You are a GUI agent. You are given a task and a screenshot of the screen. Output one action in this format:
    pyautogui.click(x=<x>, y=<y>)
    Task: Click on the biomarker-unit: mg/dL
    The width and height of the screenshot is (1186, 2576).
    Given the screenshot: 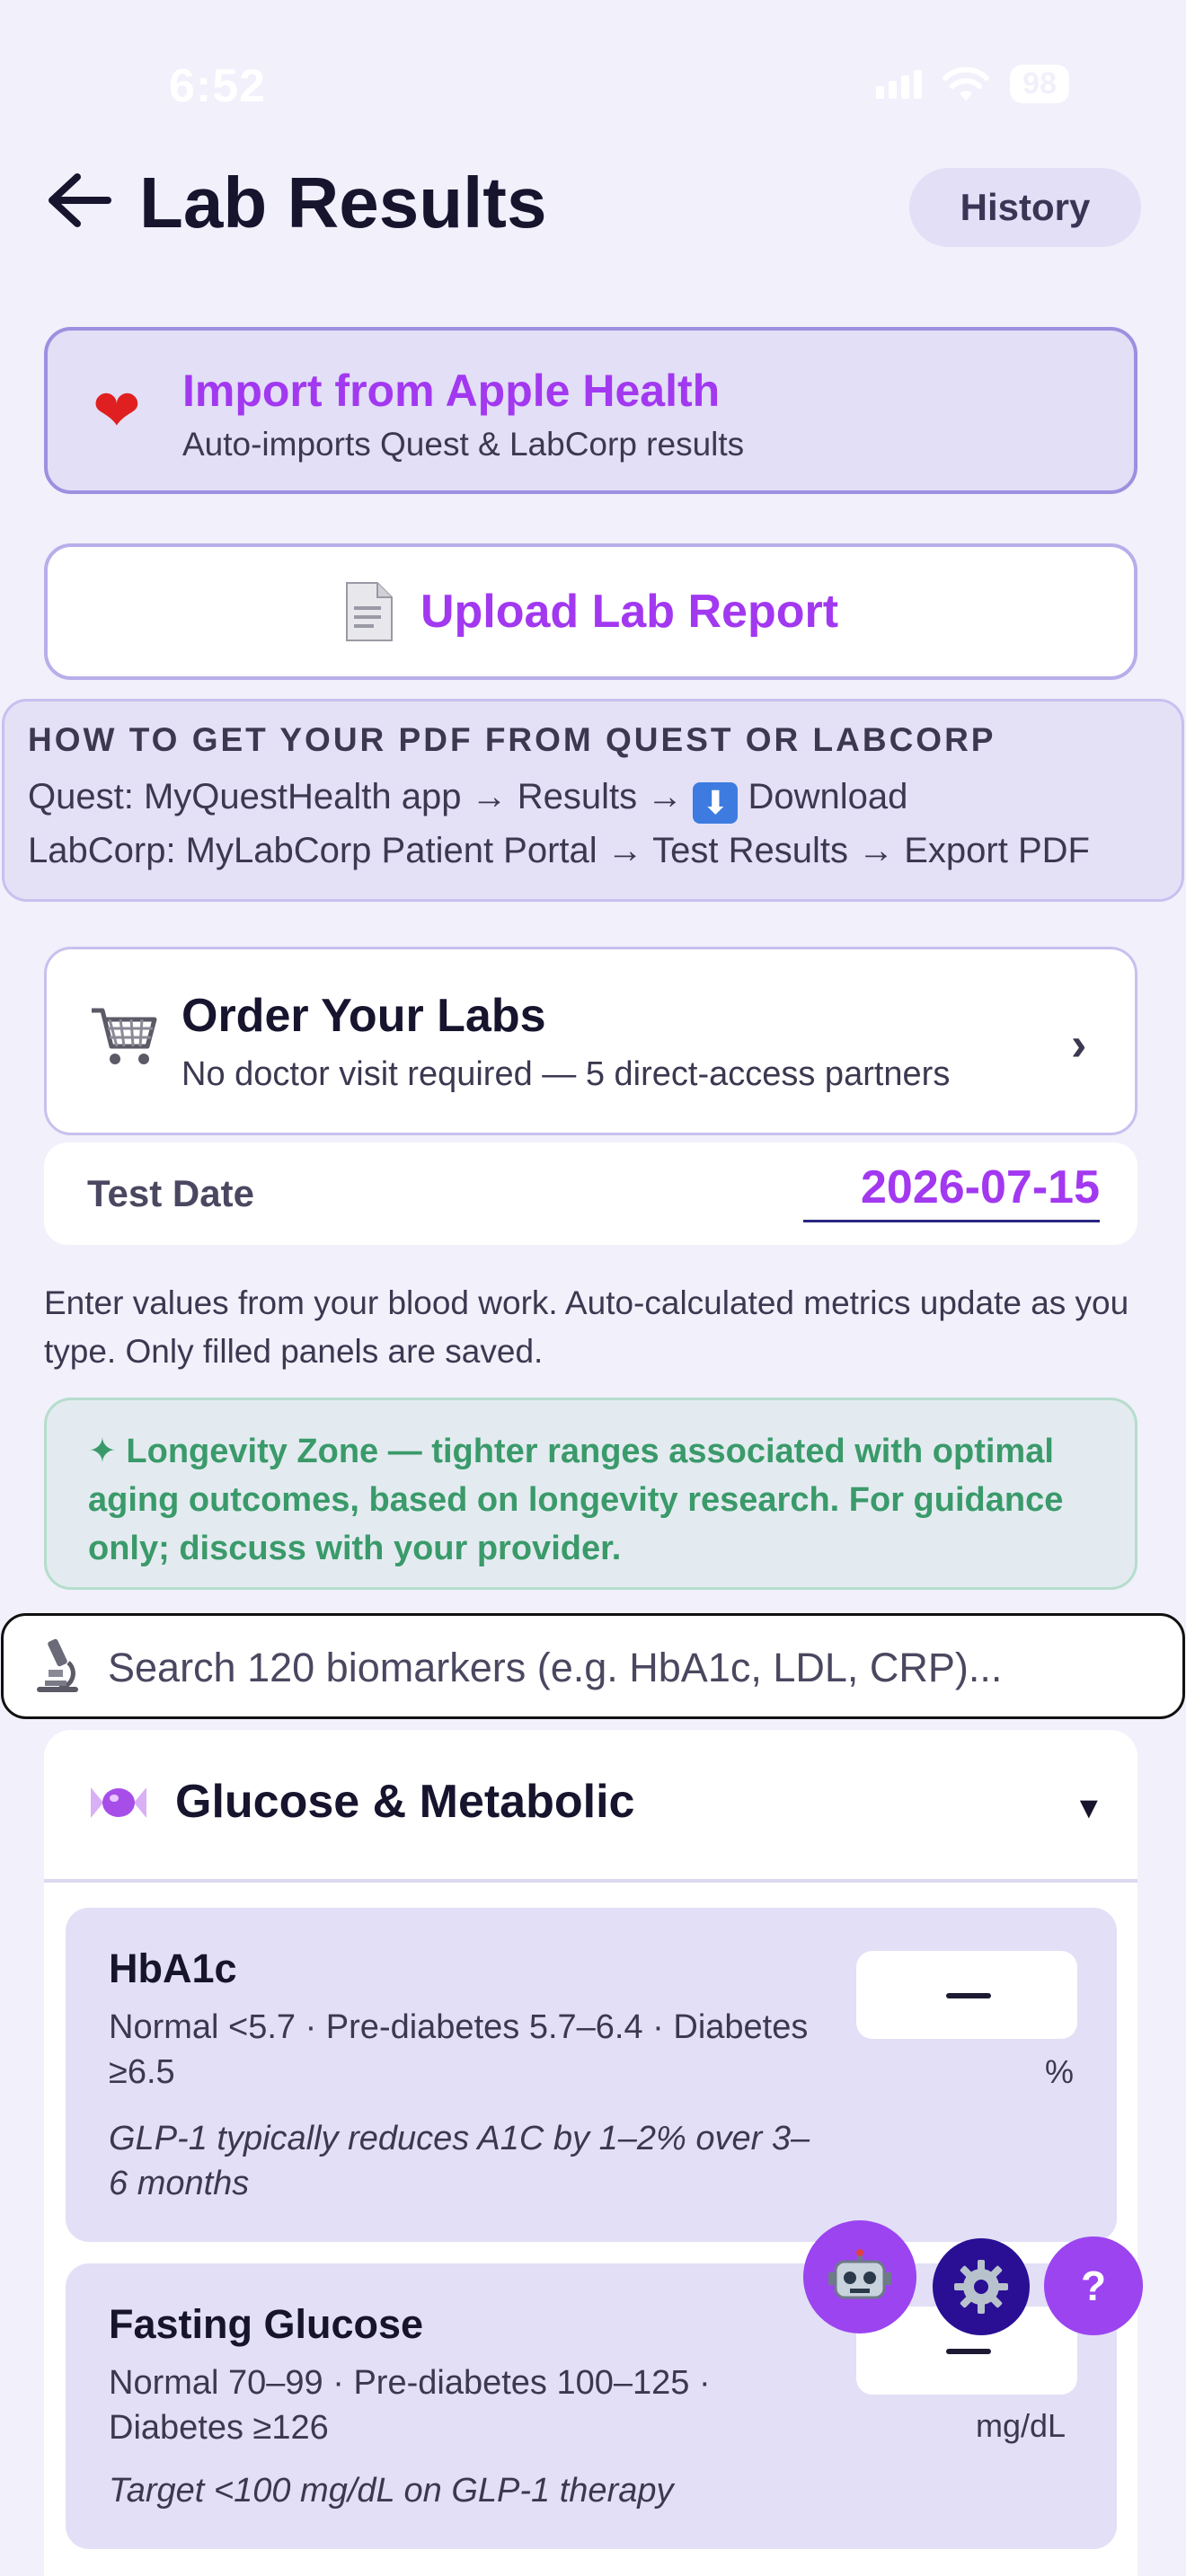 What is the action you would take?
    pyautogui.click(x=1021, y=2425)
    